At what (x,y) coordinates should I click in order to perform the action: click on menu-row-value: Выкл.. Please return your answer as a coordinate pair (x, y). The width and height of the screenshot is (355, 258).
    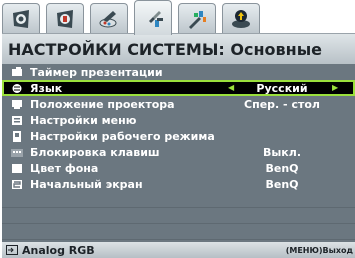
    Looking at the image, I should click on (282, 152).